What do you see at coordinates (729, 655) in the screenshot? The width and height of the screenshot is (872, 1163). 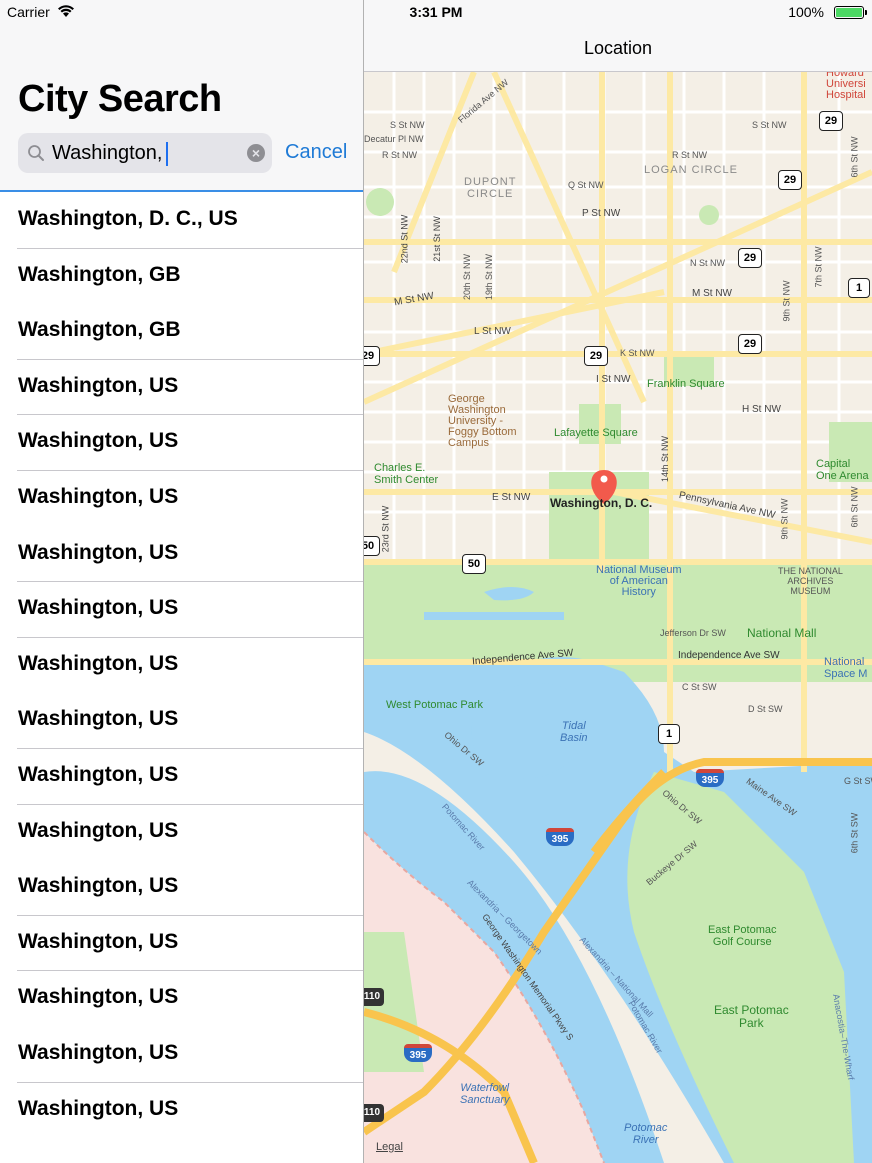 I see `street-label: Independence Ave SW` at bounding box center [729, 655].